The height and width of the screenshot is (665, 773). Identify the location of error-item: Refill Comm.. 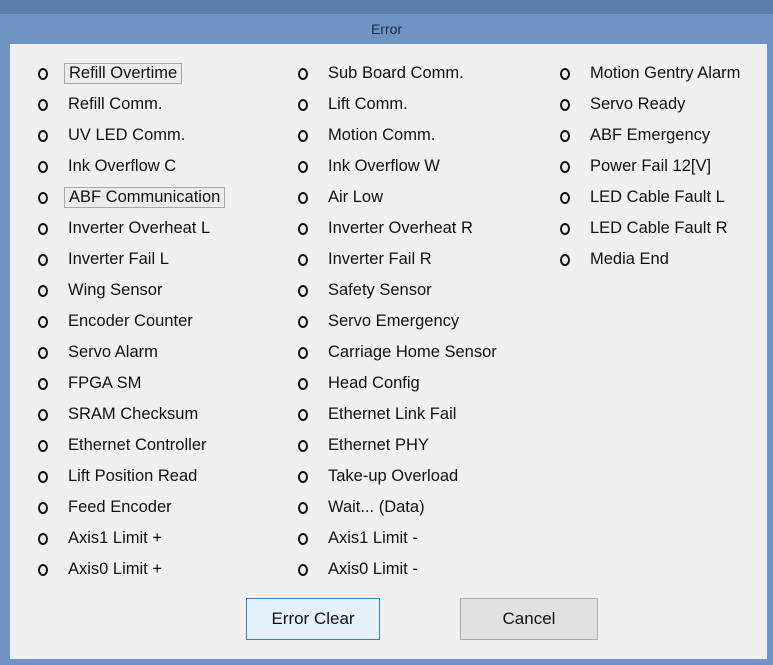
(131, 104).